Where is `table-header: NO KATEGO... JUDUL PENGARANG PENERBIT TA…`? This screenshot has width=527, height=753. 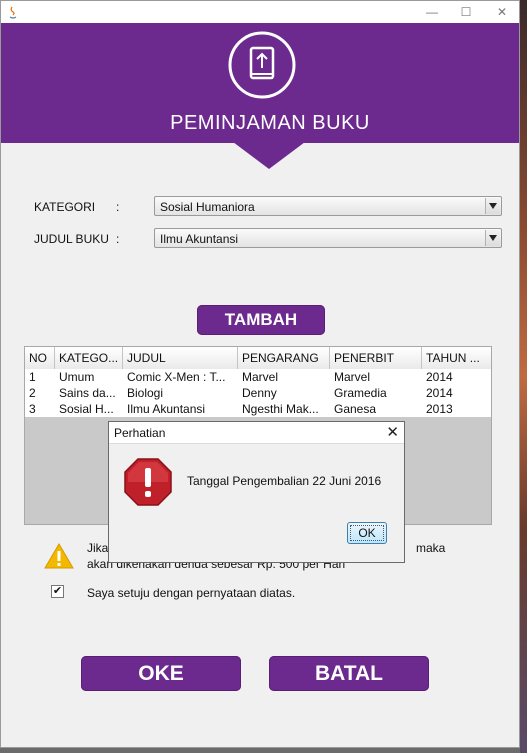 table-header: NO KATEGO... JUDUL PENGARANG PENERBIT TA… is located at coordinates (258, 358).